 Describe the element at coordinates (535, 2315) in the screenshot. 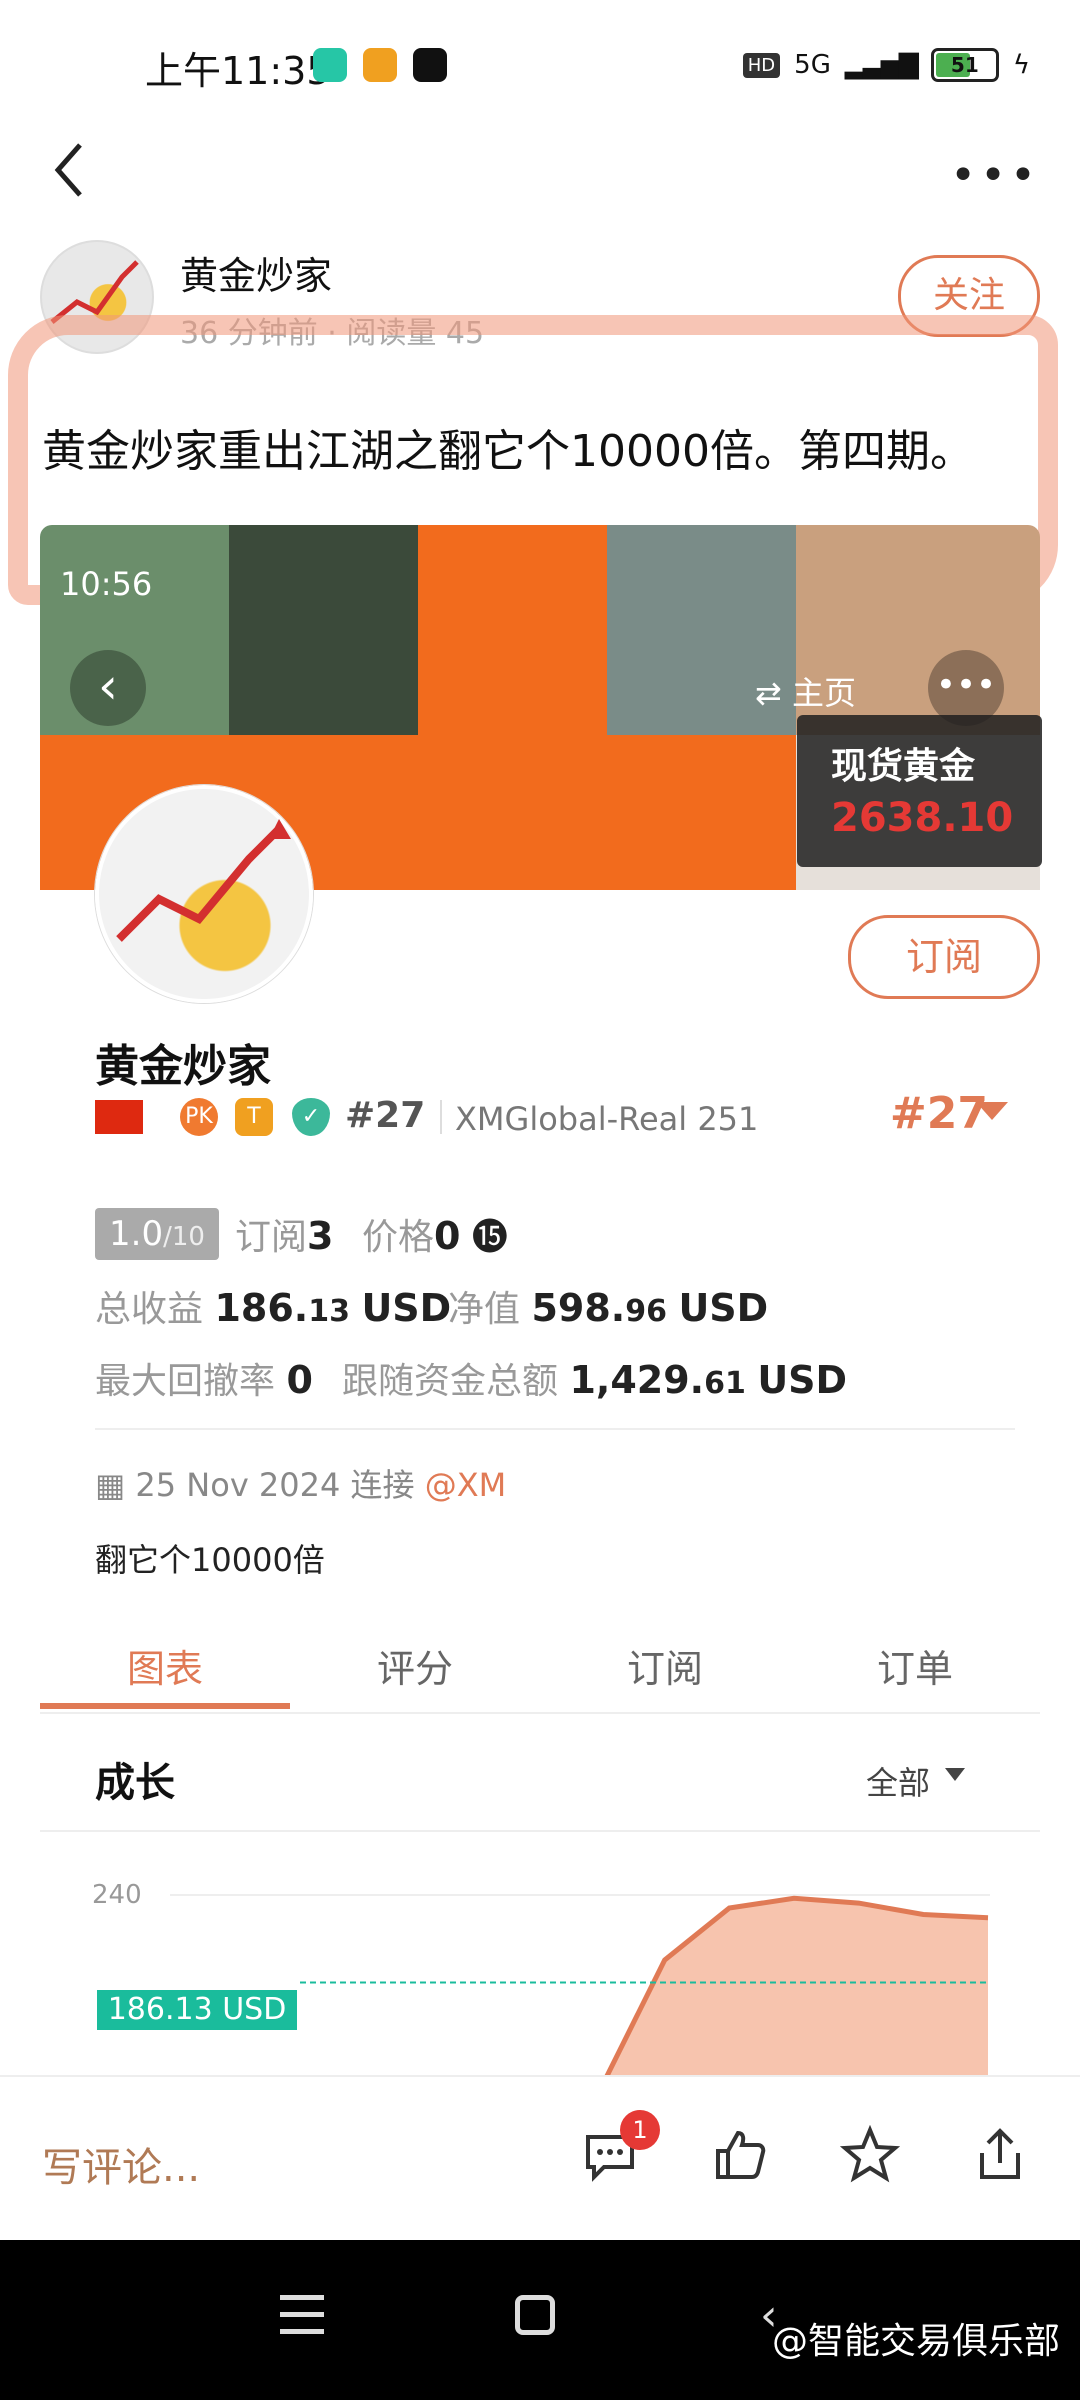

I see `home-icon` at that location.